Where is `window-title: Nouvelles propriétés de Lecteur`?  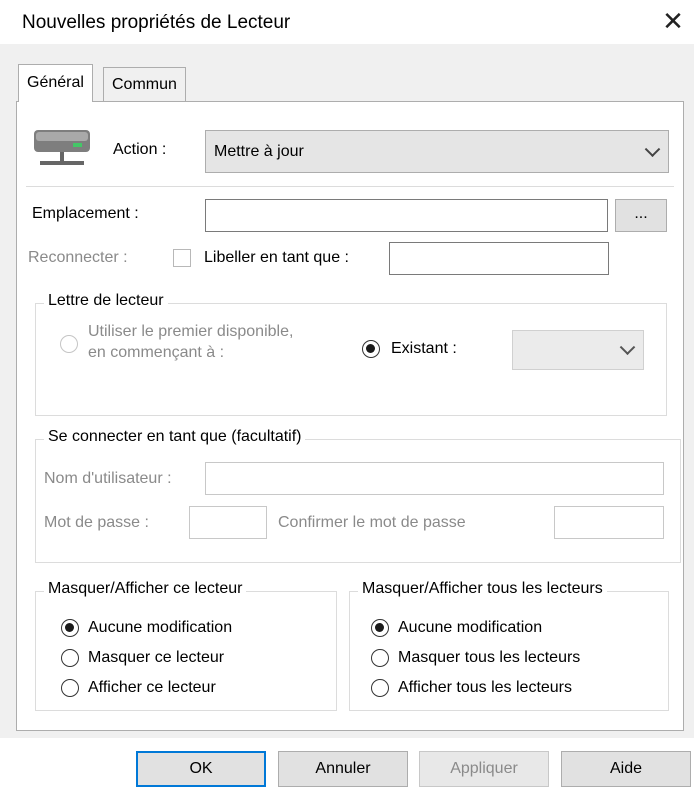 window-title: Nouvelles propriétés de Lecteur is located at coordinates (156, 22).